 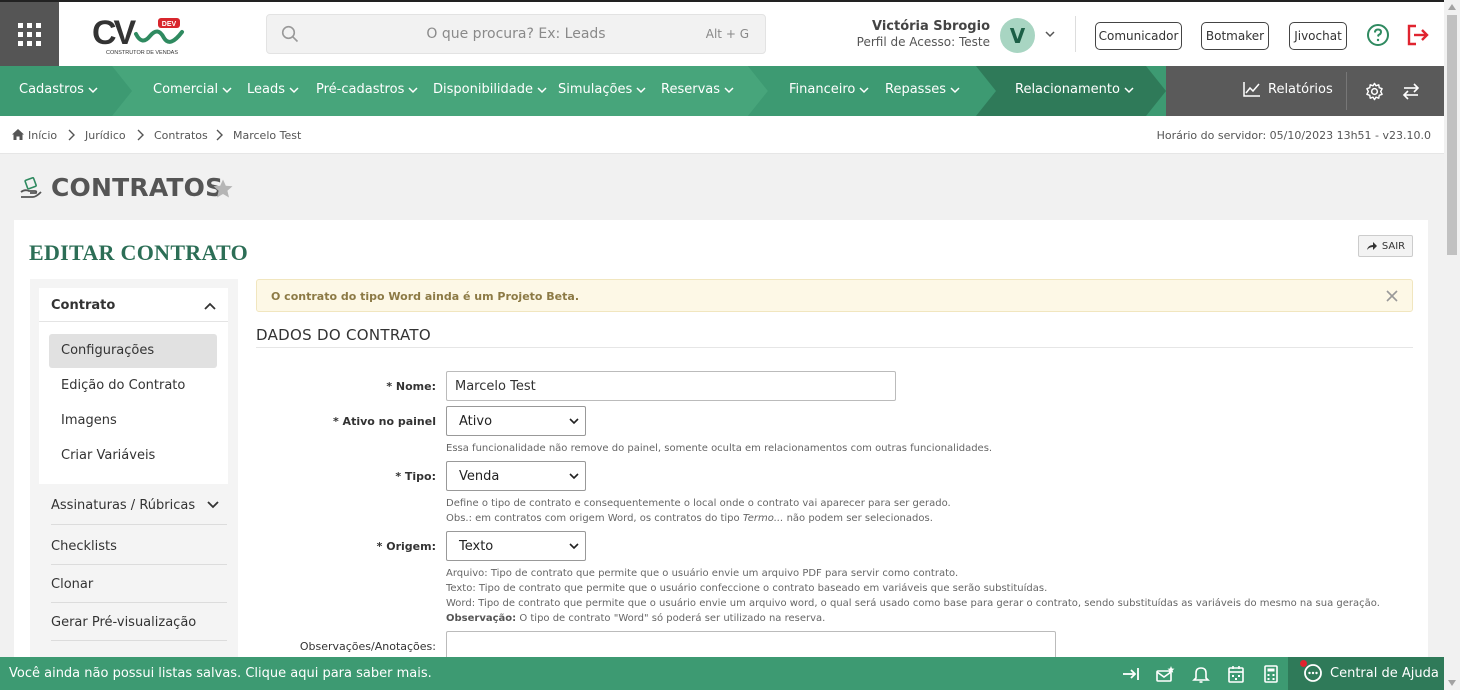 I want to click on side-item-variaveis: Criar Variáveis, so click(x=133, y=456).